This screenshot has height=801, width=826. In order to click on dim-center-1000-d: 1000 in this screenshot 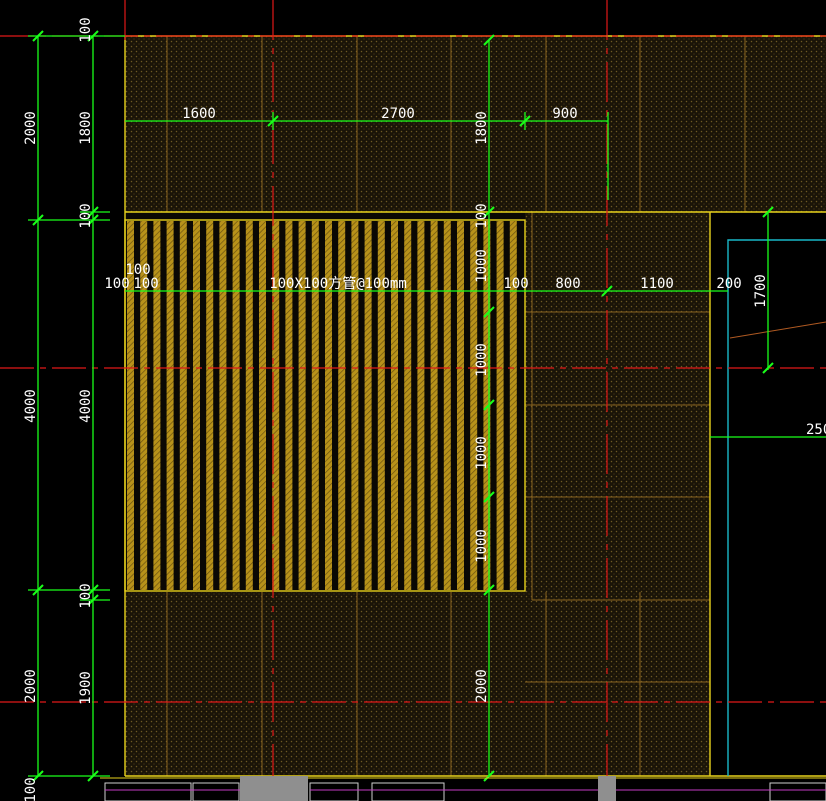, I will do `click(482, 546)`.